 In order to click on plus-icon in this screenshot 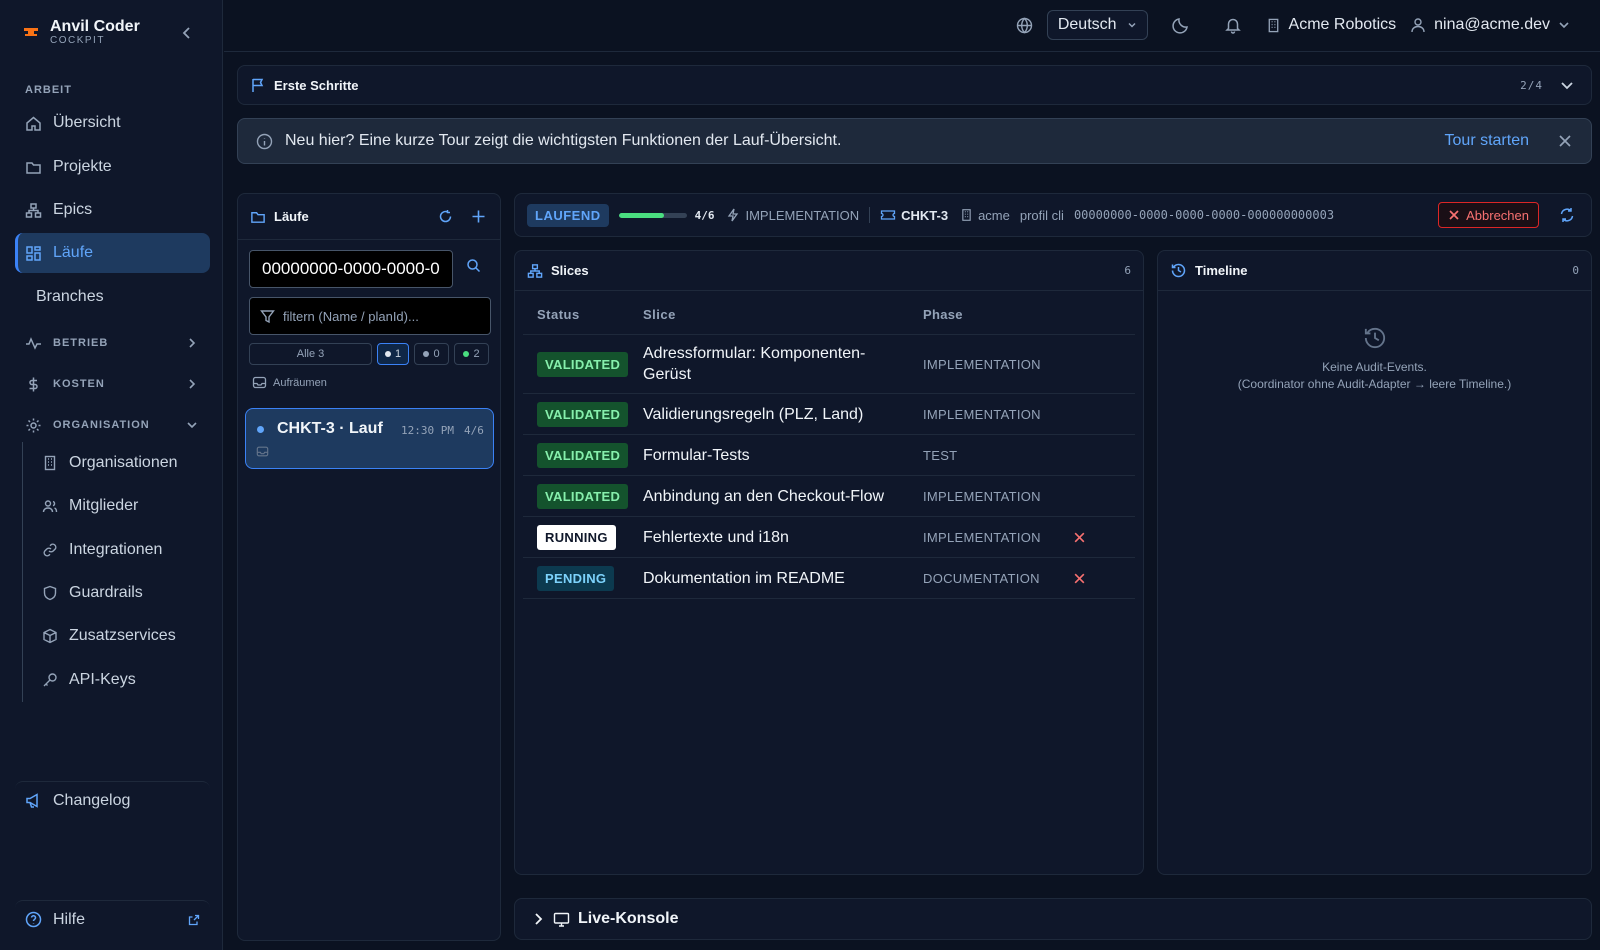, I will do `click(478, 216)`.